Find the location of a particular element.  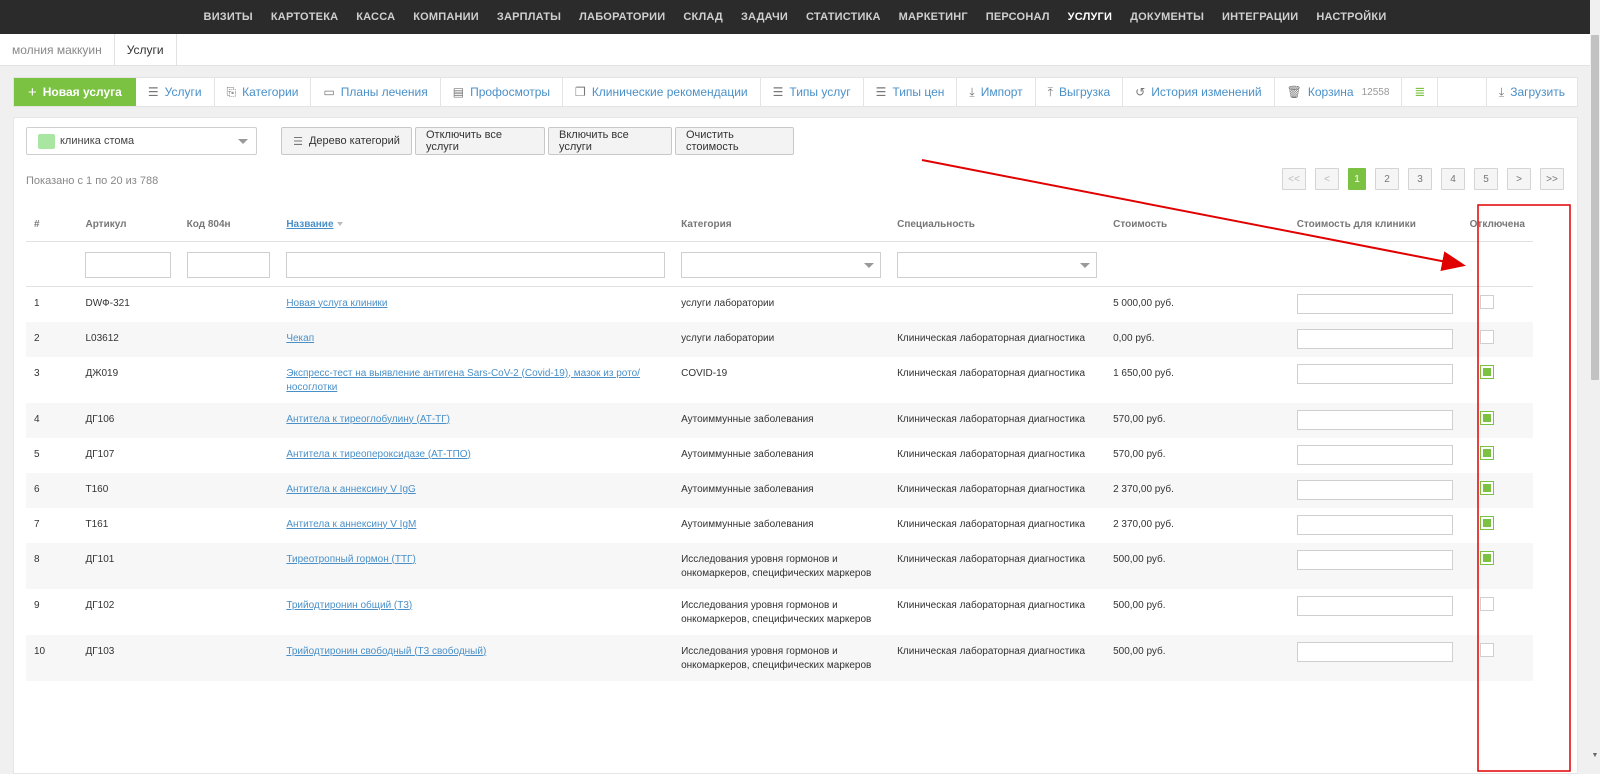

import-button: ⤓ Импорт is located at coordinates (996, 92).